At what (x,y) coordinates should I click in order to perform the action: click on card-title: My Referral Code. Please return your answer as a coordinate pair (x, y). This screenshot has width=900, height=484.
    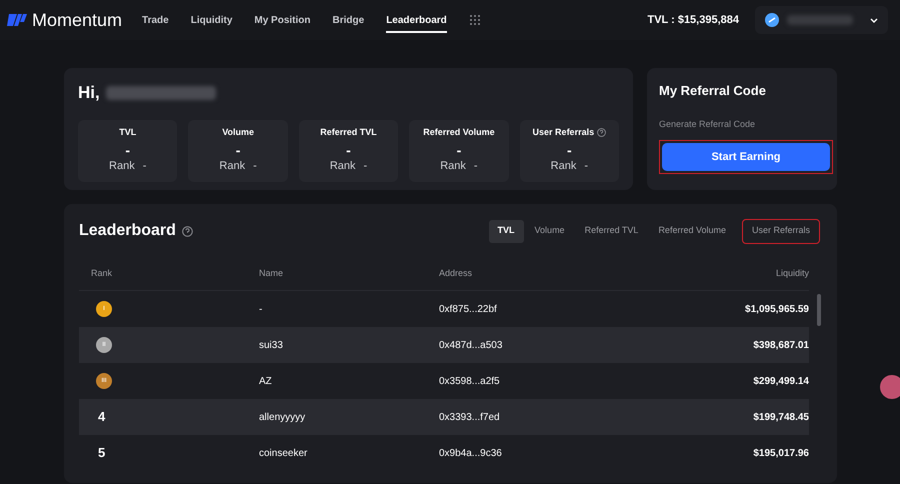
    Looking at the image, I should click on (713, 91).